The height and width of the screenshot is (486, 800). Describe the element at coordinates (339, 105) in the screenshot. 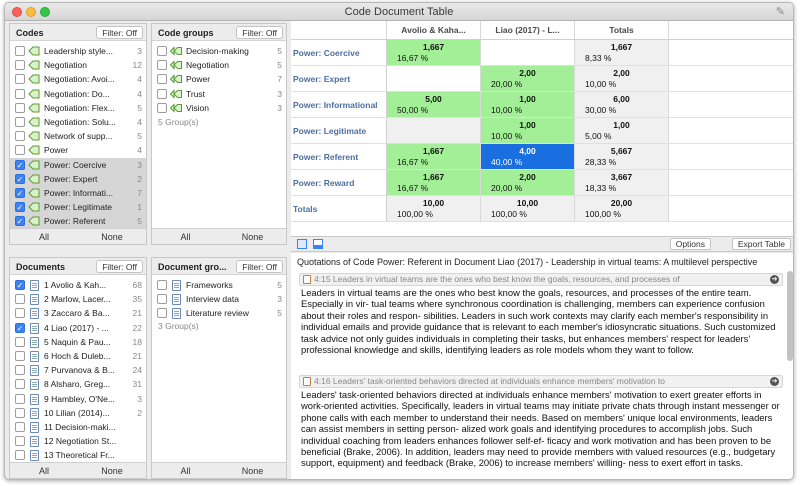

I see `row-header: Power: Informational` at that location.